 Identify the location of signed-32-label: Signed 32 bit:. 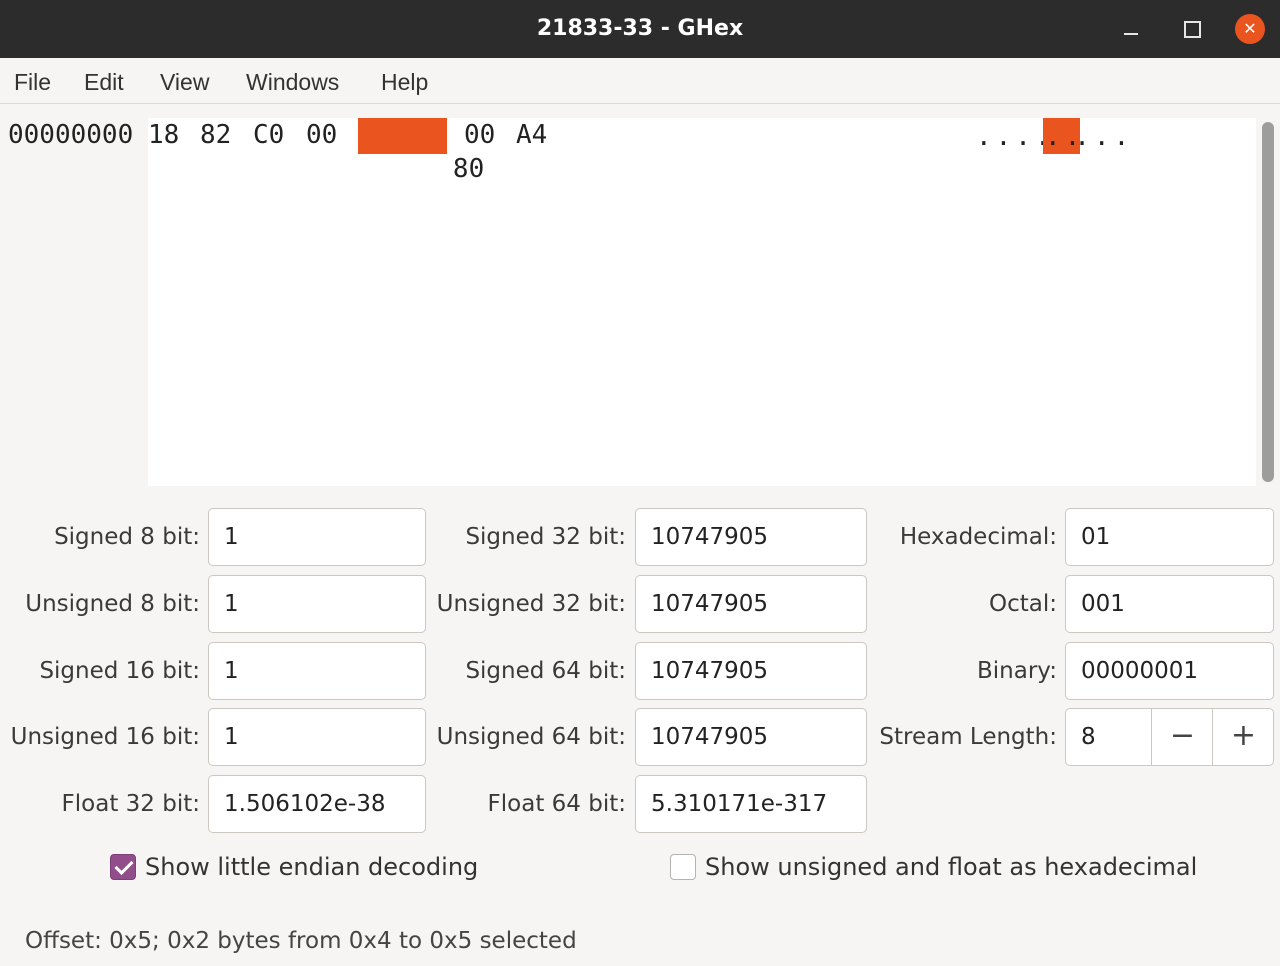
(545, 537).